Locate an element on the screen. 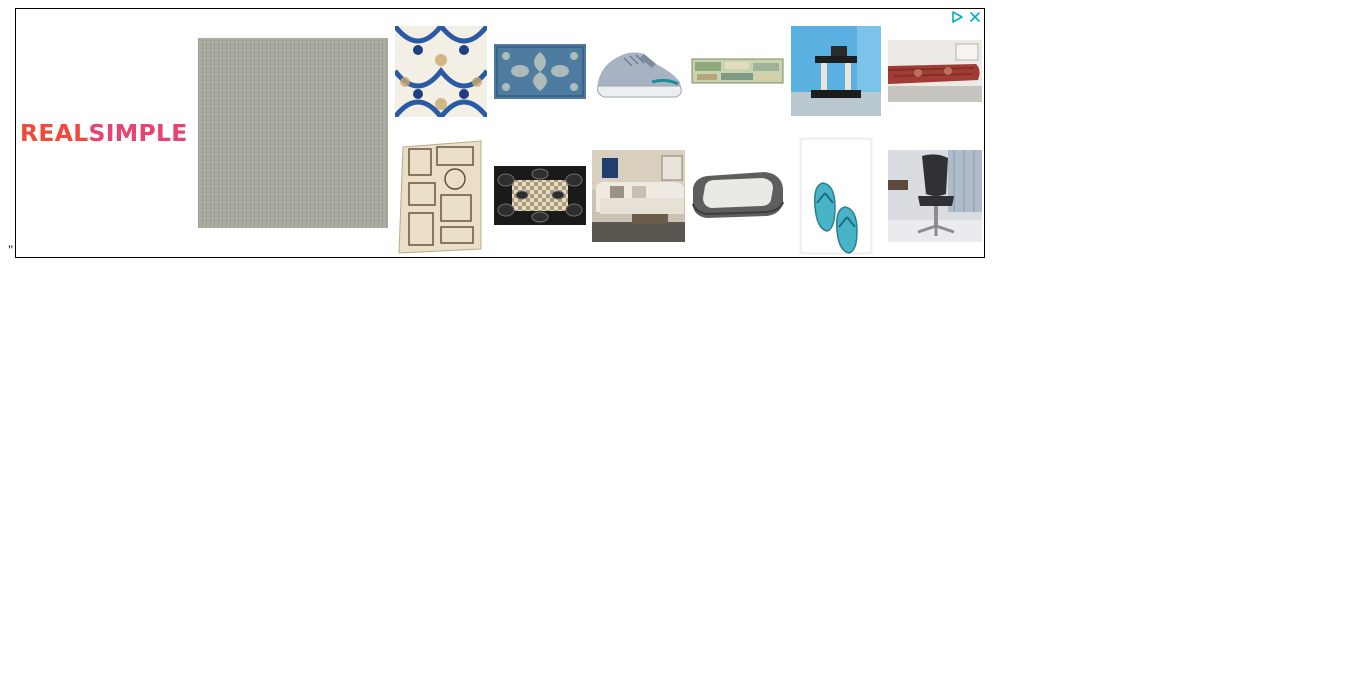 This screenshot has width=1366, height=686. brand-word-simple: SIMPLE is located at coordinates (138, 133).